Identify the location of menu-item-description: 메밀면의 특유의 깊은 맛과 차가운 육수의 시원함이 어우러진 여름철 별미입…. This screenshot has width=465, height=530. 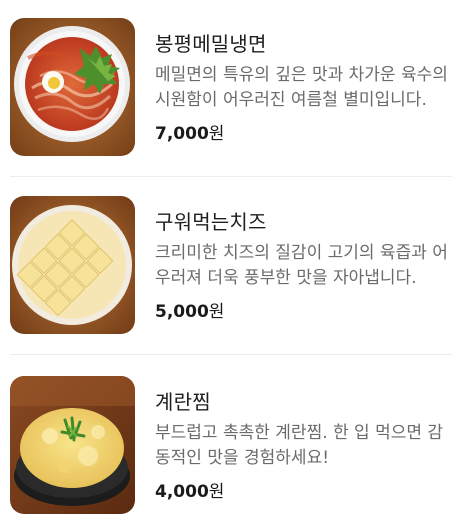
(301, 87).